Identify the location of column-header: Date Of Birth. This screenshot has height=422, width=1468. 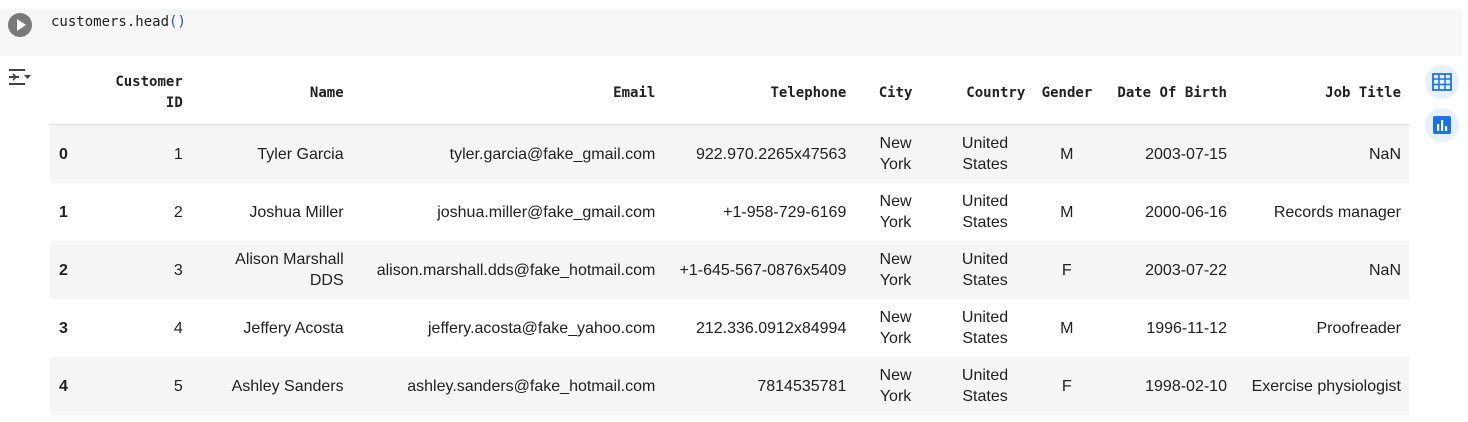
(1167, 93).